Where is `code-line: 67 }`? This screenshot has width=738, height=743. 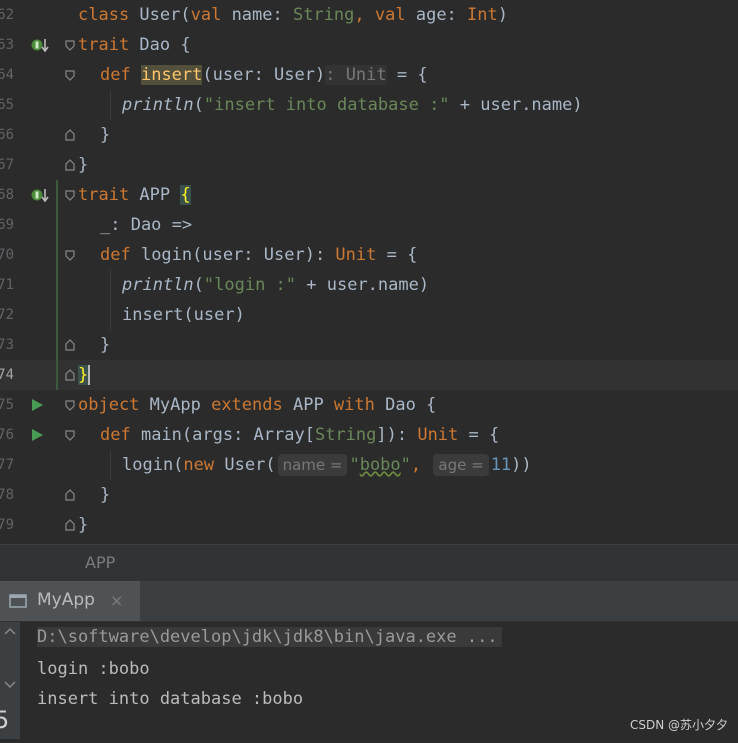 code-line: 67 } is located at coordinates (369, 165).